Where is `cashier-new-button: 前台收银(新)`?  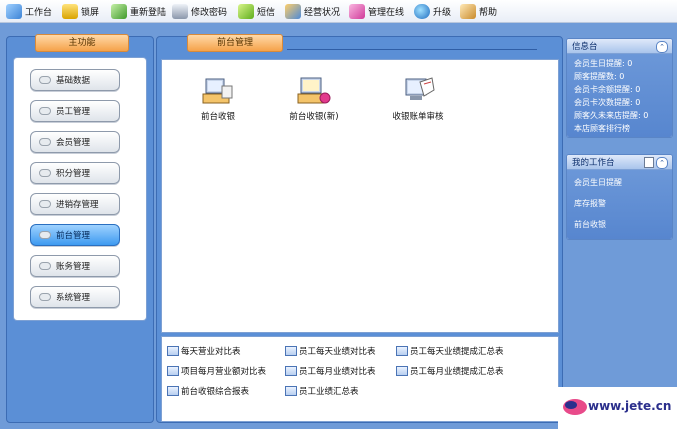 cashier-new-button: 前台收银(新) is located at coordinates (314, 99).